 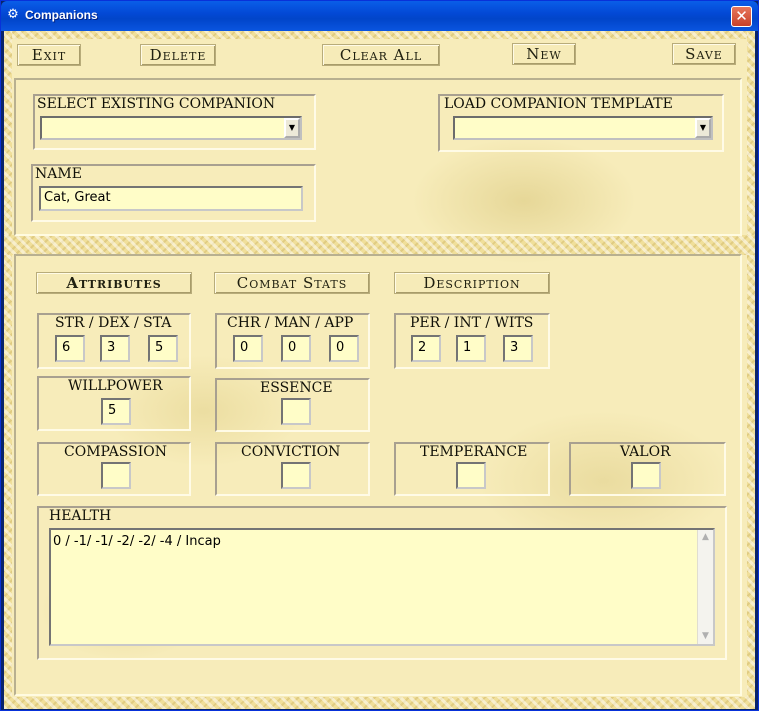 I want to click on scroll-up-icon: ▲, so click(x=705, y=537).